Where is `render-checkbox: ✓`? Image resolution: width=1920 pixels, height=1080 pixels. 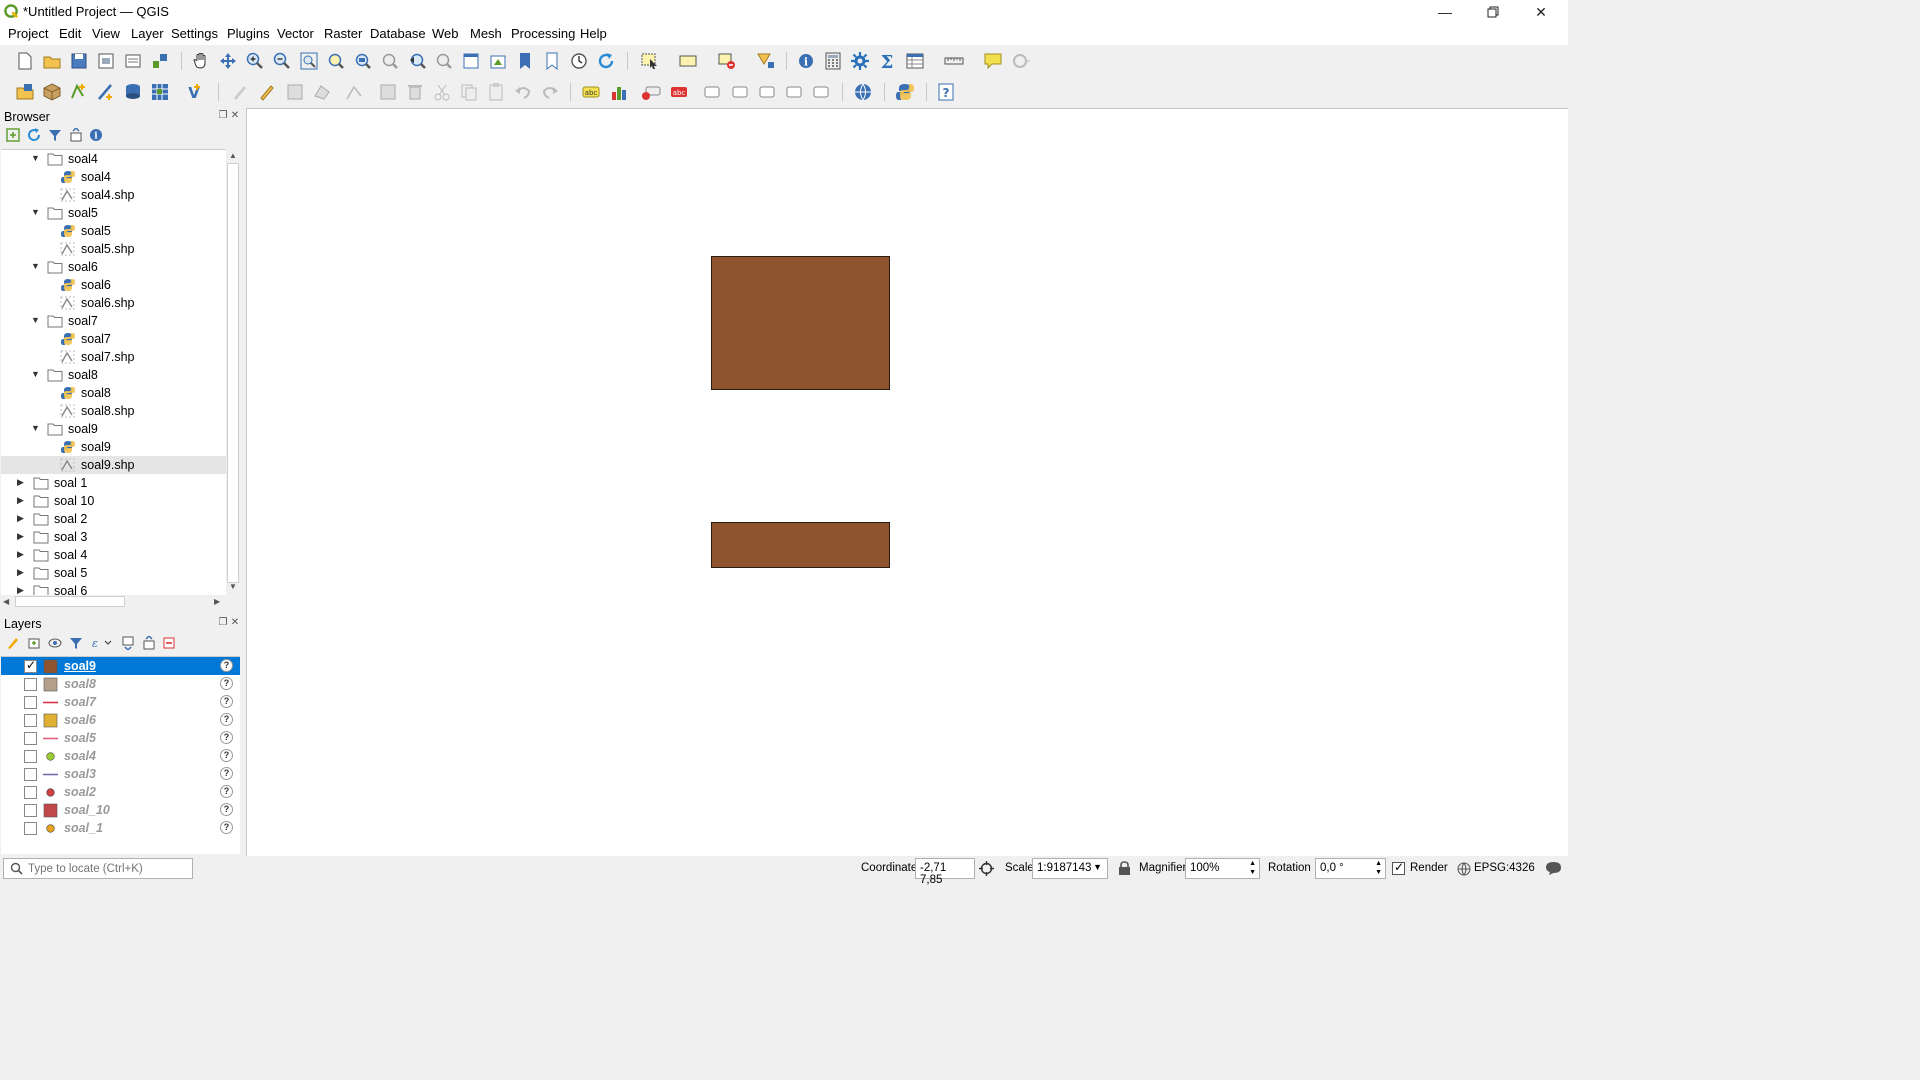 render-checkbox: ✓ is located at coordinates (1398, 867).